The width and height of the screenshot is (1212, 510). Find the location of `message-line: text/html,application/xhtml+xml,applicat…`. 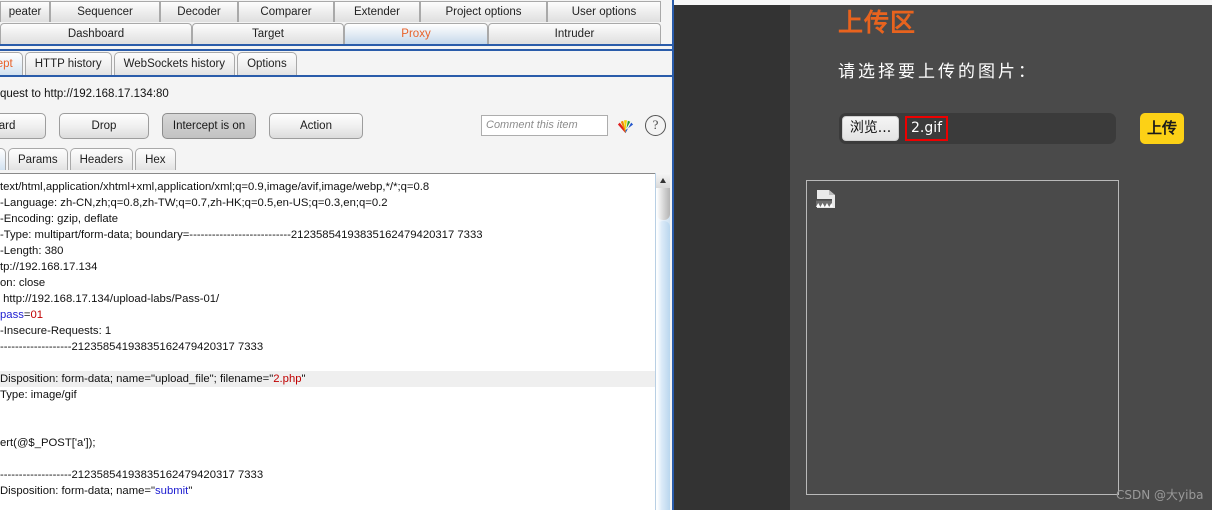

message-line: text/html,application/xhtml+xml,applicat… is located at coordinates (215, 187).